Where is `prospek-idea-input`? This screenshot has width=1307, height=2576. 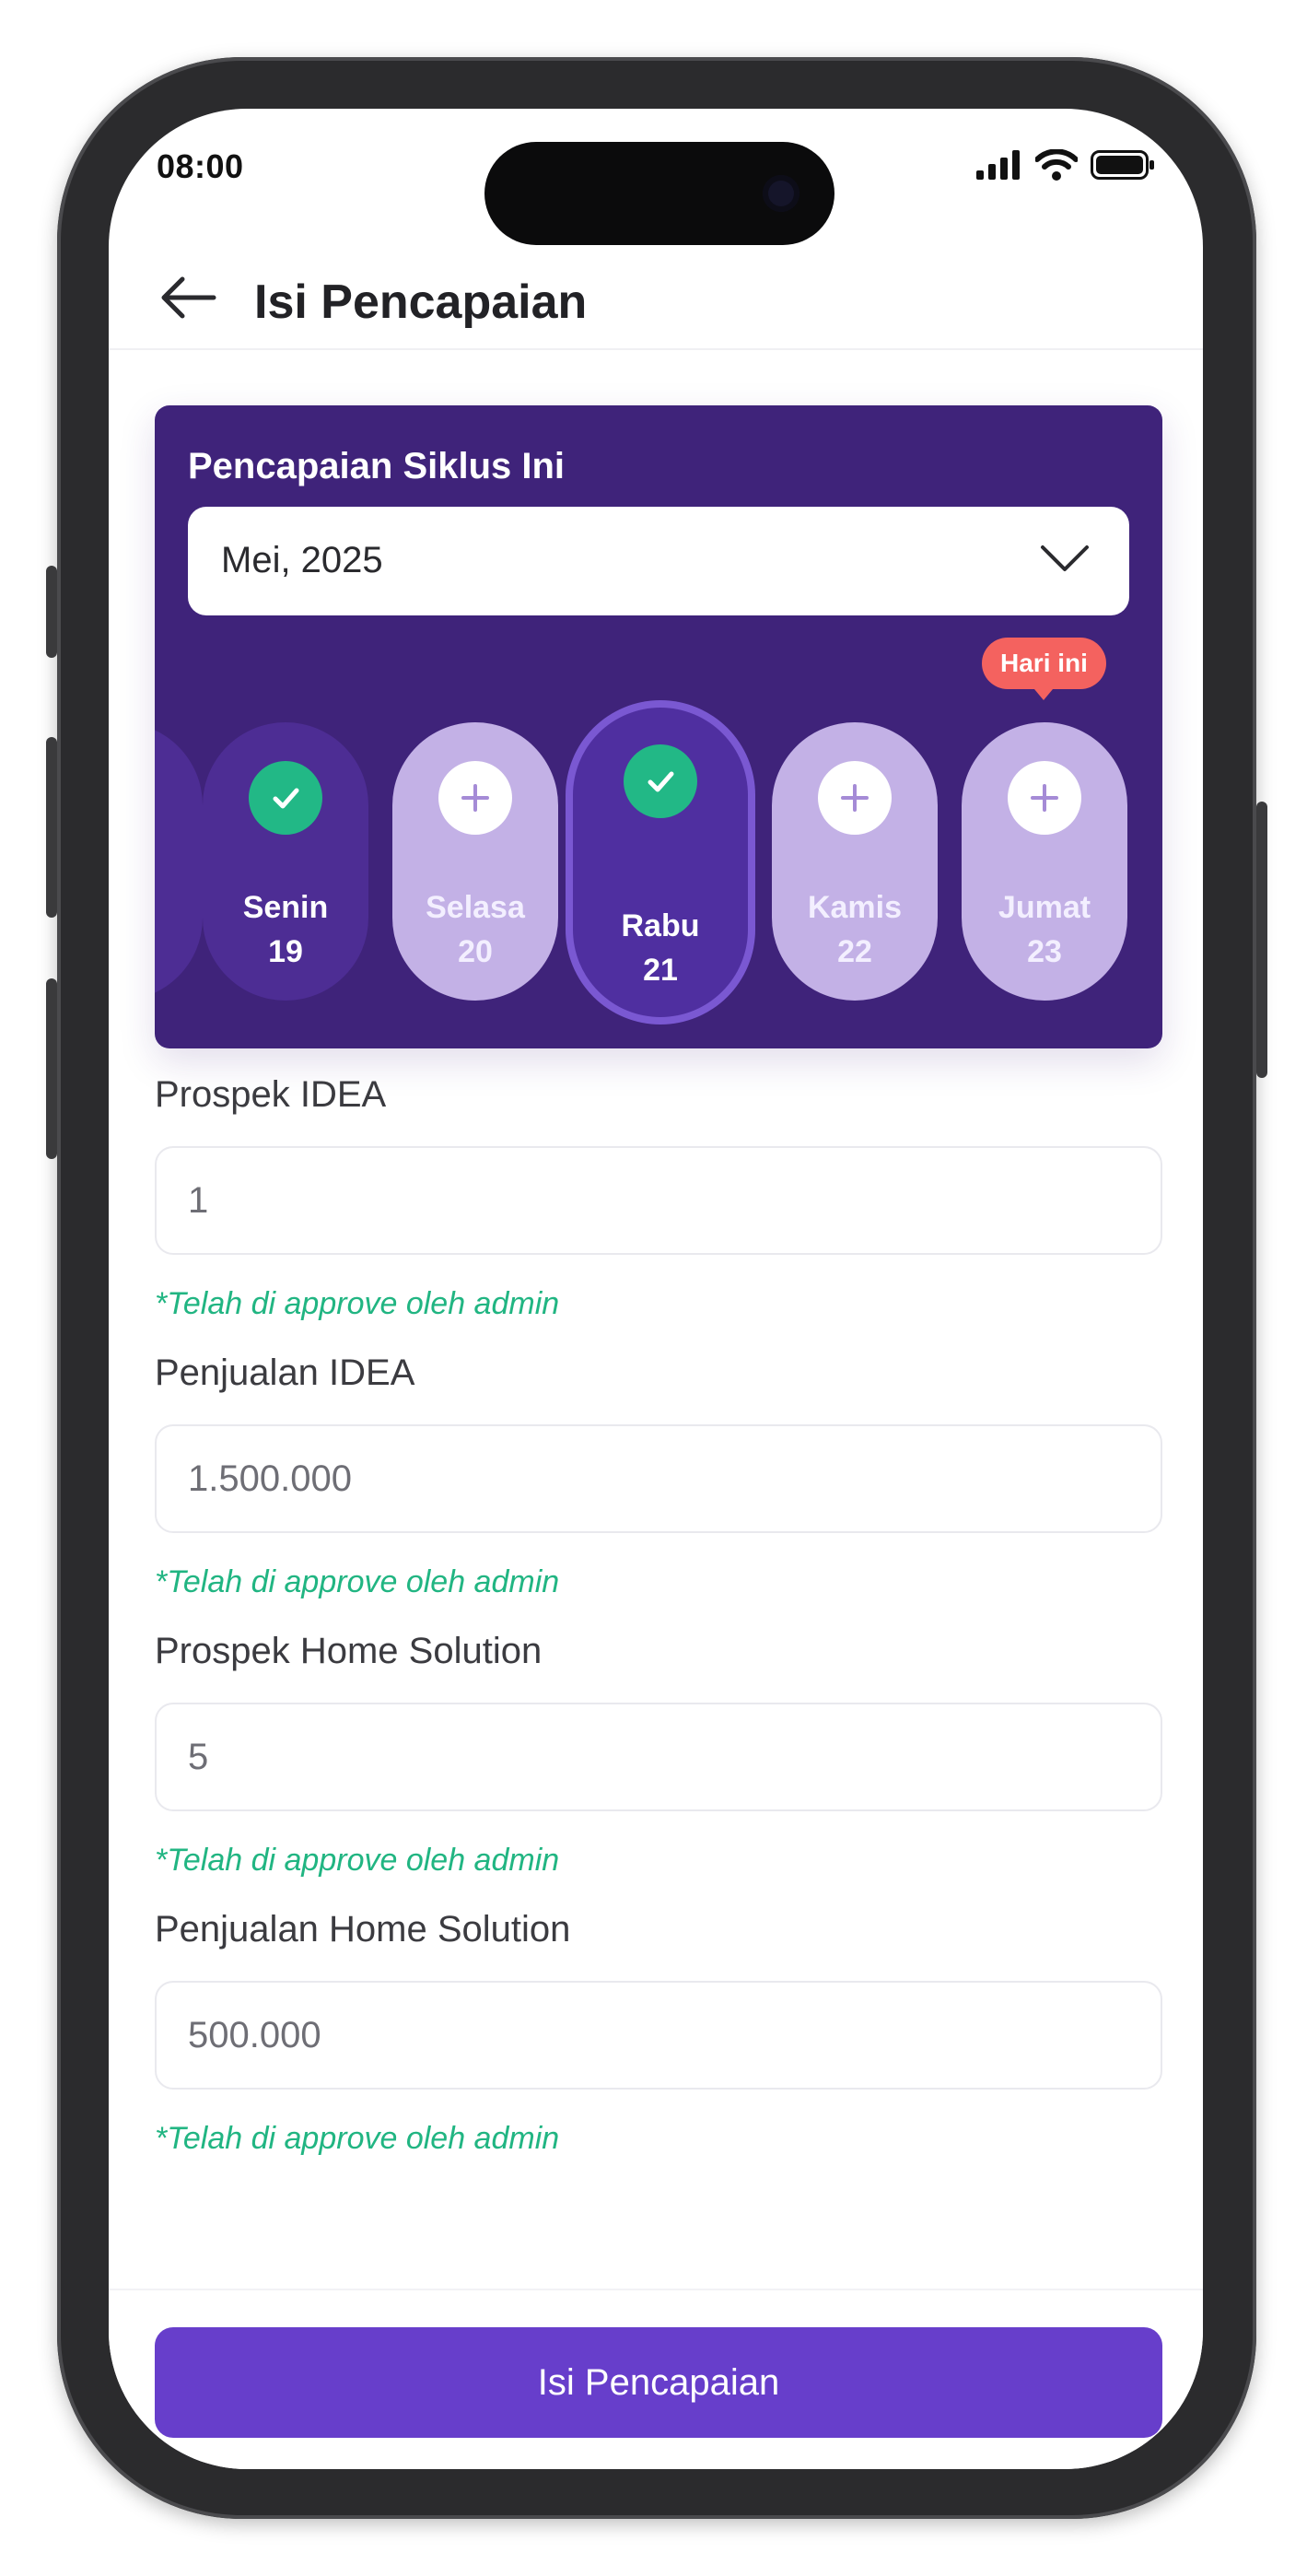
prospek-idea-input is located at coordinates (659, 1200).